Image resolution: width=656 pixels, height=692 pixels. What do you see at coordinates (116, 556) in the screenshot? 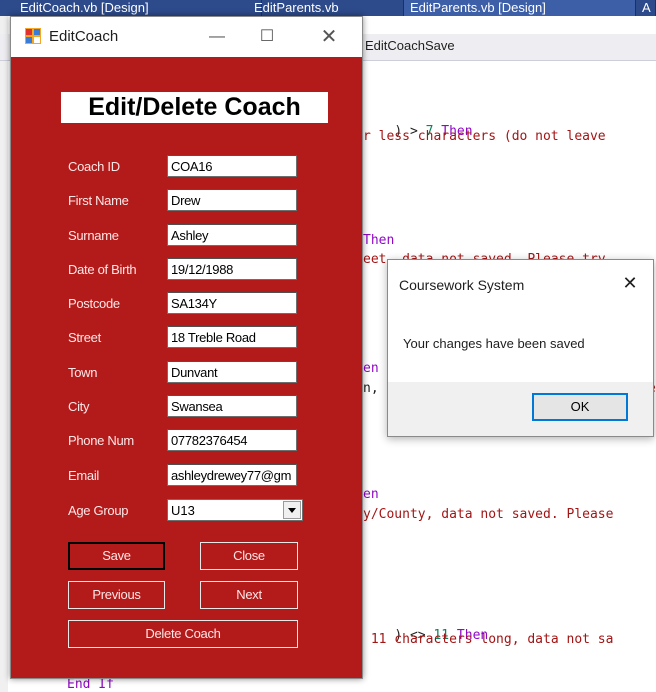
I see `save-button: Save` at bounding box center [116, 556].